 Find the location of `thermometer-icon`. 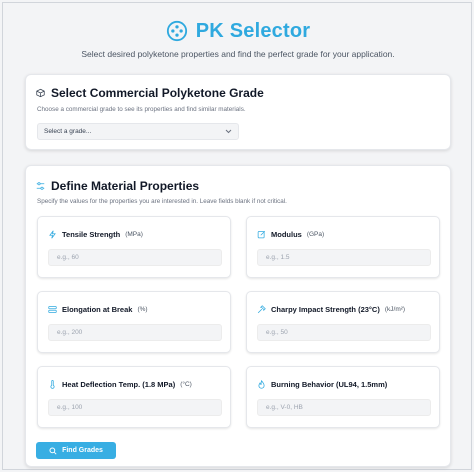

thermometer-icon is located at coordinates (52, 384).